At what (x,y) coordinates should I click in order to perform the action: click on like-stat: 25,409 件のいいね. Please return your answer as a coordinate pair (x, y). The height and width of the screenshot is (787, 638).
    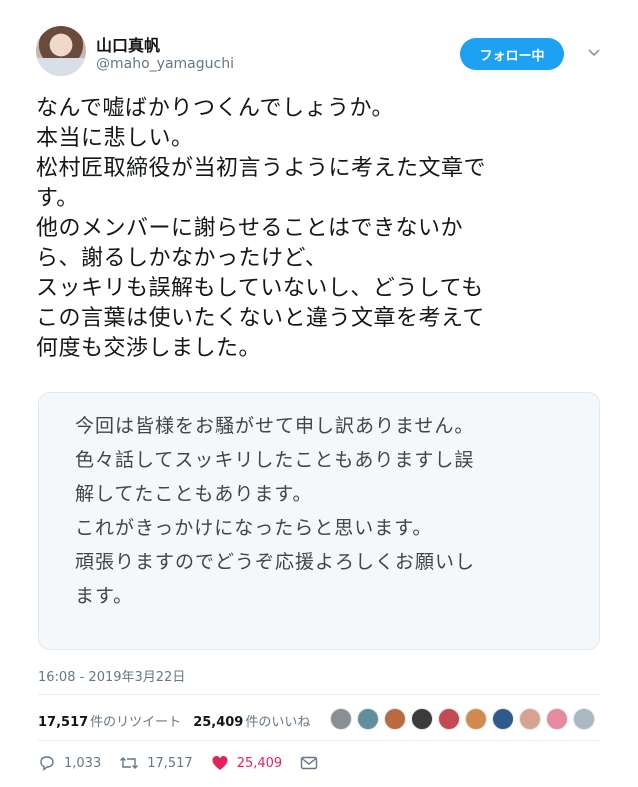
    Looking at the image, I should click on (251, 720).